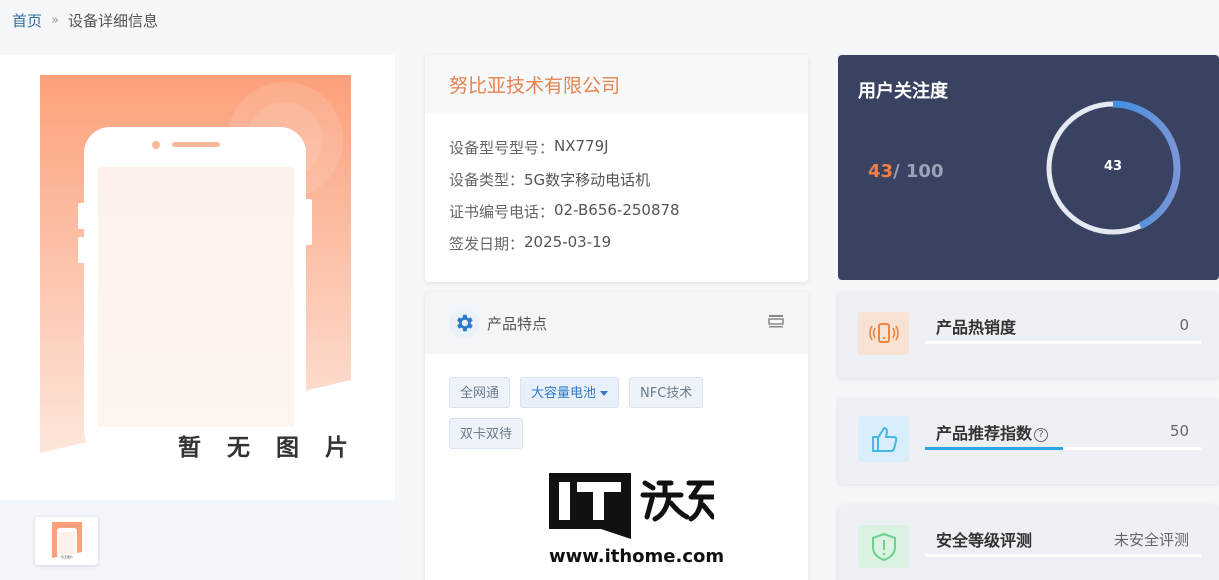  What do you see at coordinates (994, 448) in the screenshot?
I see `metric-bar-fill` at bounding box center [994, 448].